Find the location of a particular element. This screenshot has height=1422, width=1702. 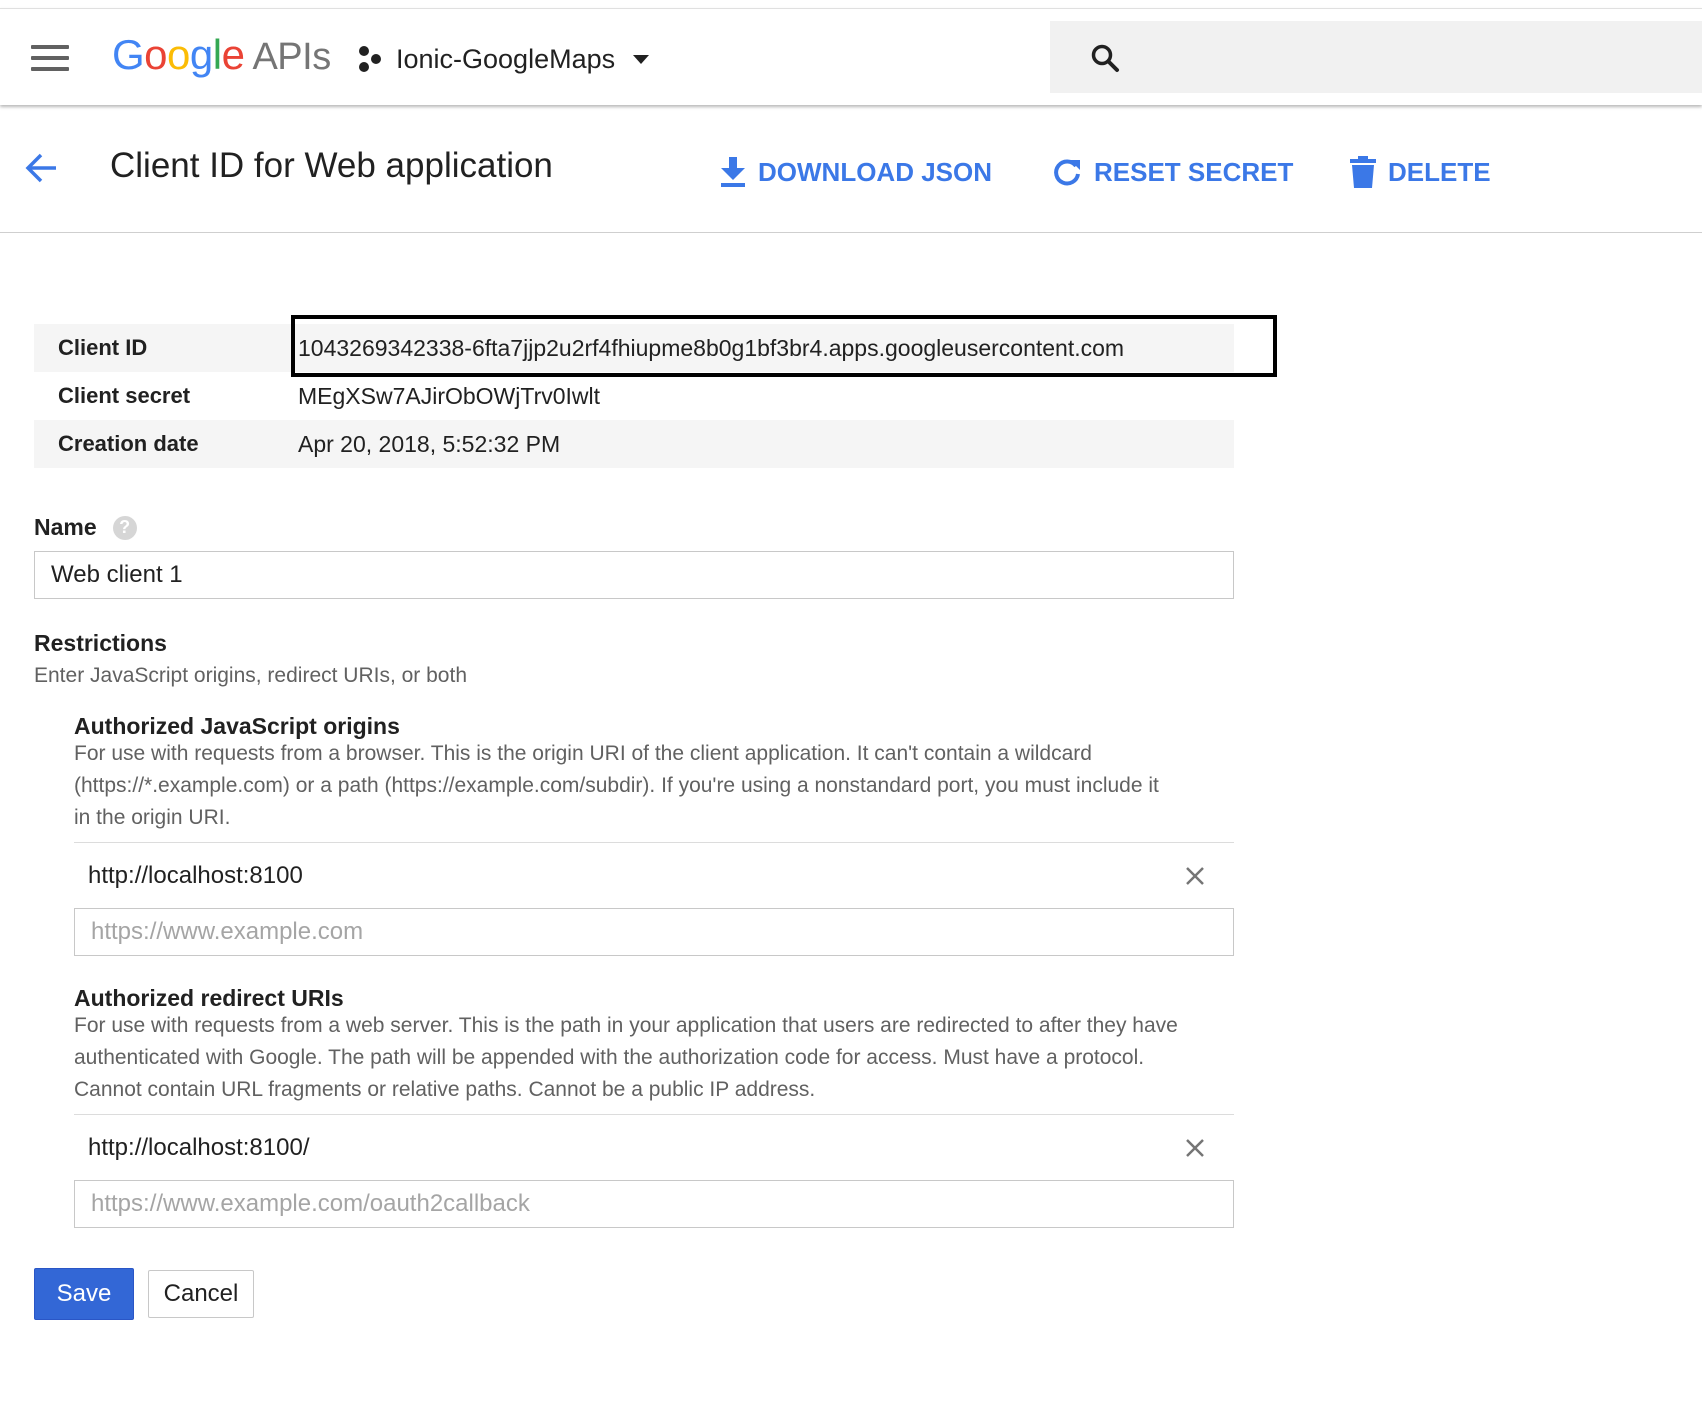

chevron-down-icon is located at coordinates (641, 59).